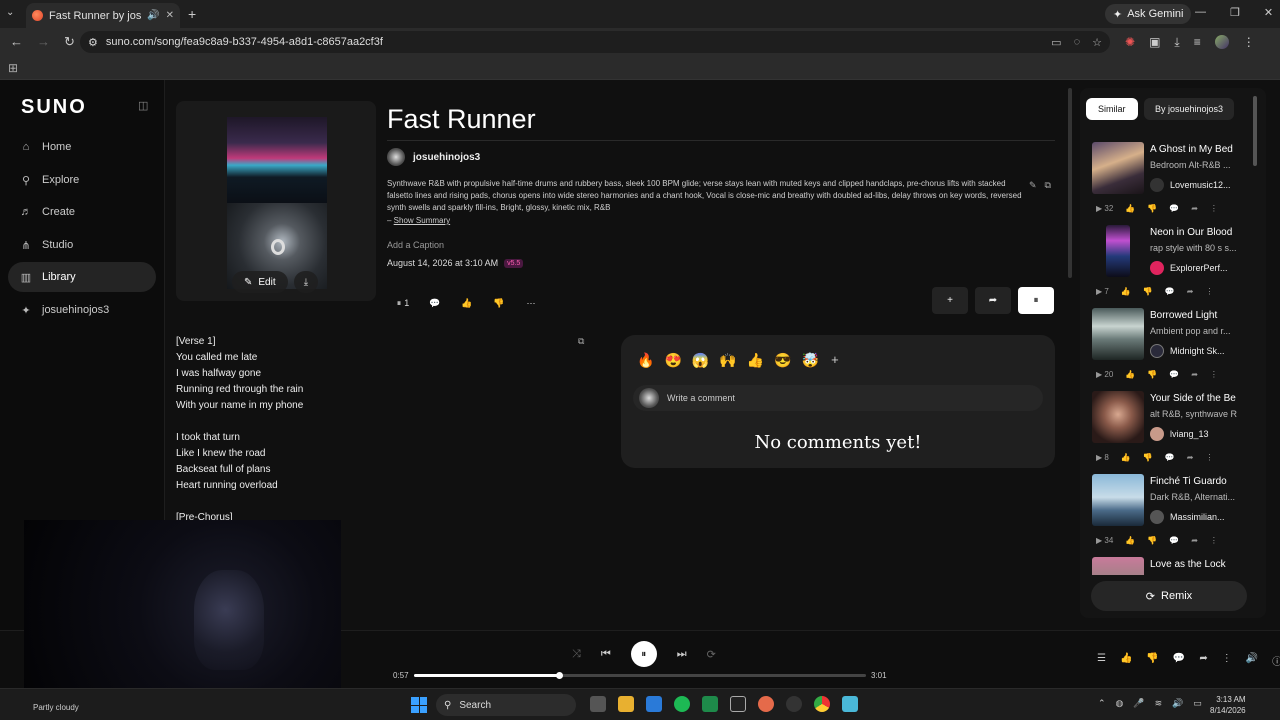 This screenshot has height=720, width=1280. I want to click on chevron-up-icon: ⌃, so click(1102, 703).